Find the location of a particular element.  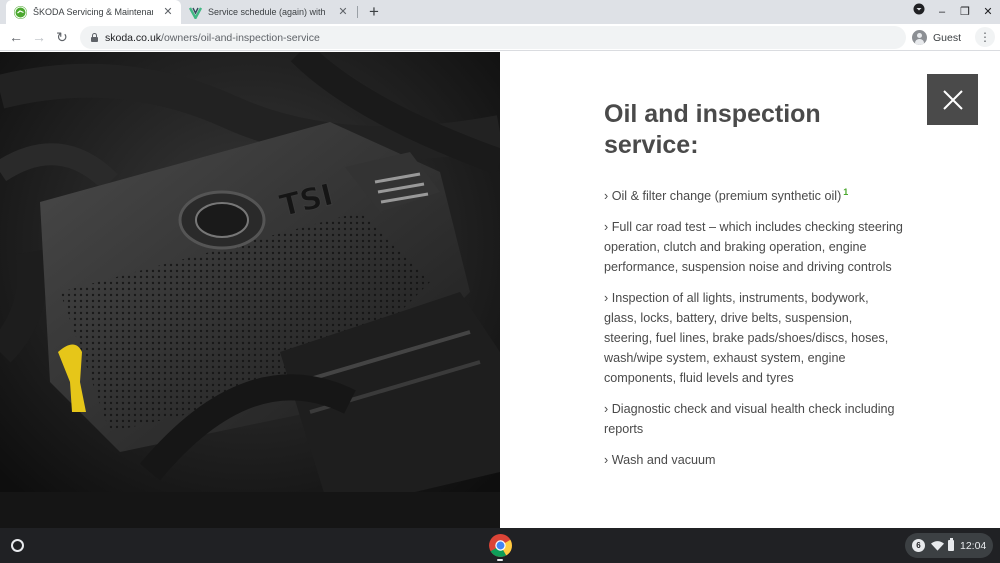

close-panel-button is located at coordinates (952, 99).